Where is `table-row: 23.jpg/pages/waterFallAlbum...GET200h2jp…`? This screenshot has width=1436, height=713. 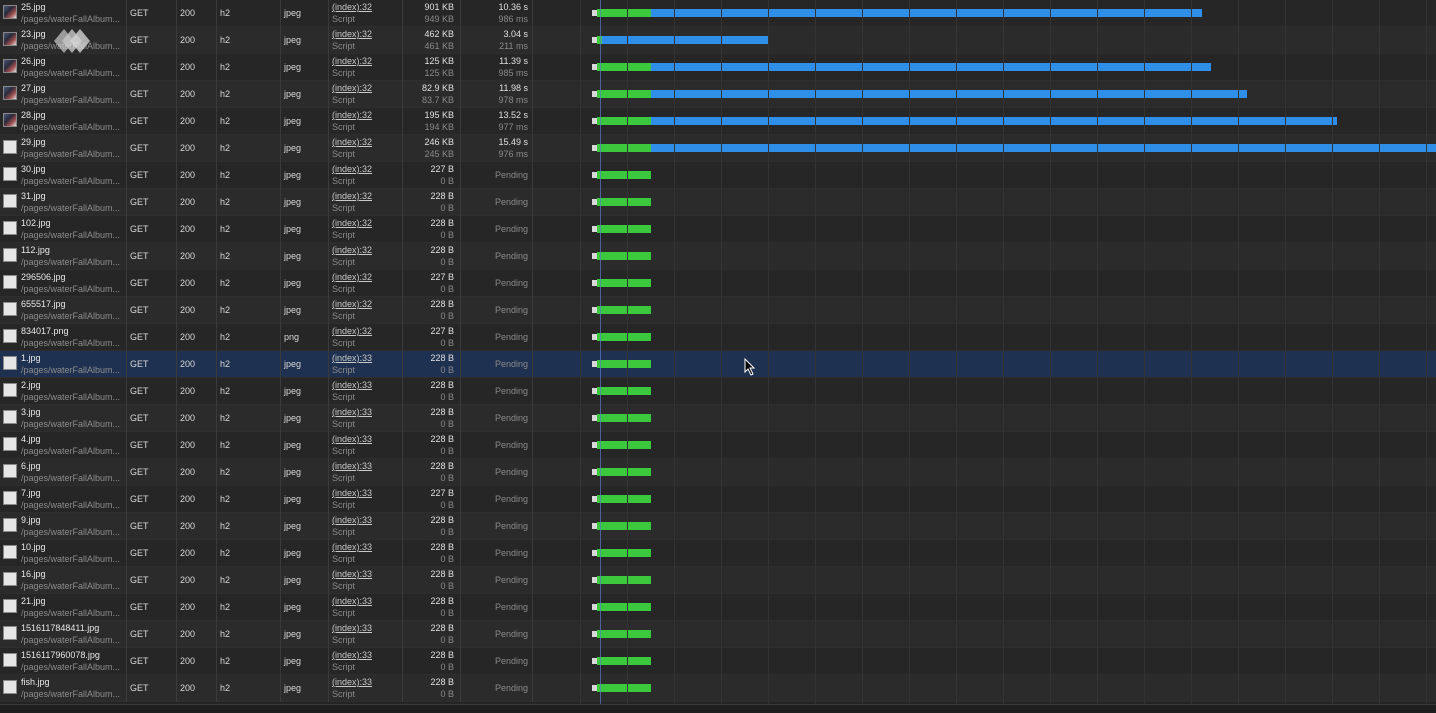 table-row: 23.jpg/pages/waterFallAlbum...GET200h2jp… is located at coordinates (718, 40).